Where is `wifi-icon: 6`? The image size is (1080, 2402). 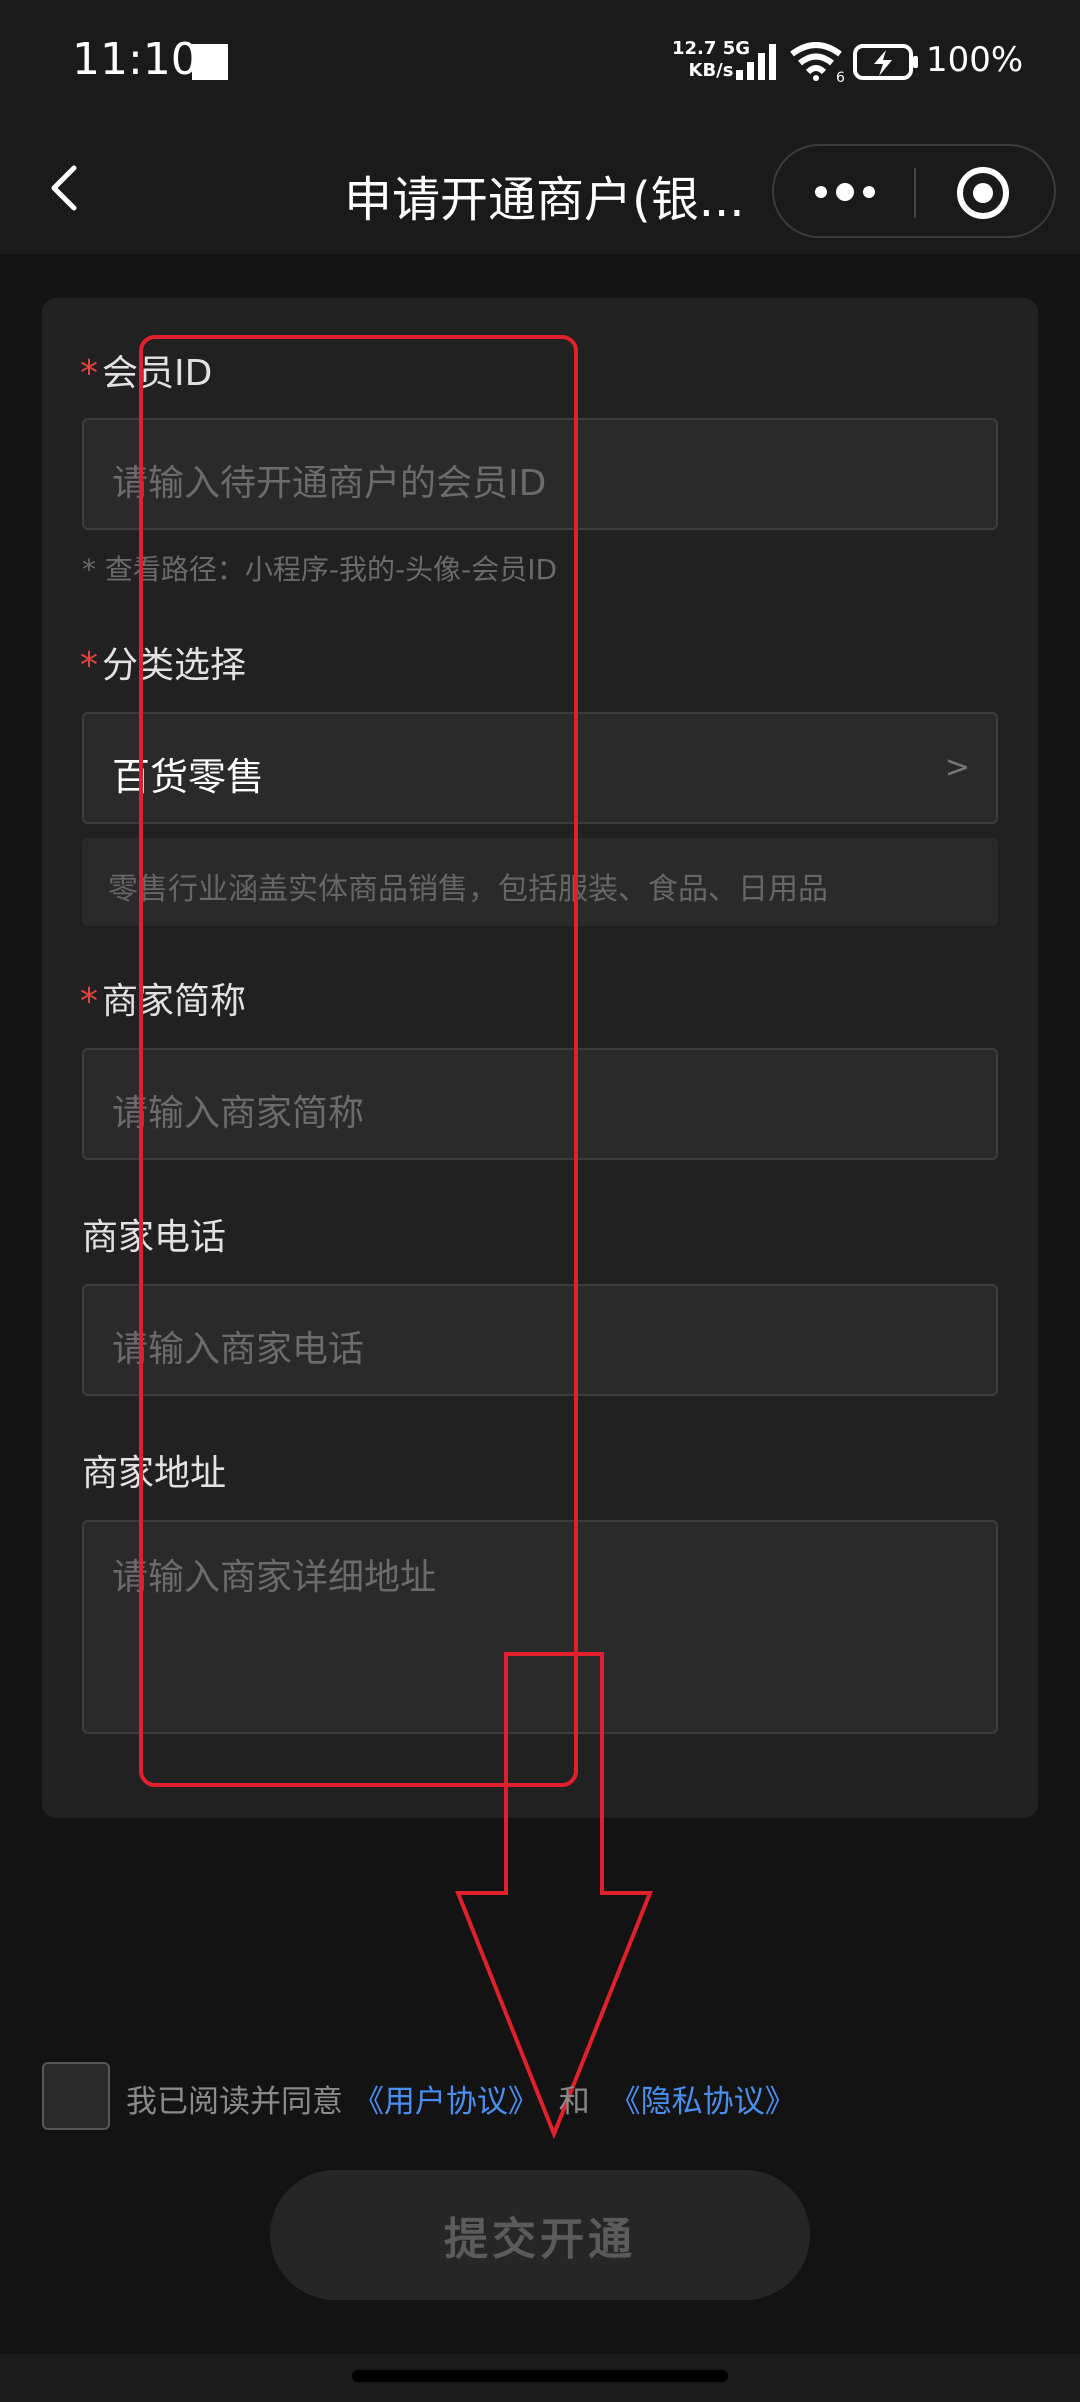 wifi-icon: 6 is located at coordinates (817, 62).